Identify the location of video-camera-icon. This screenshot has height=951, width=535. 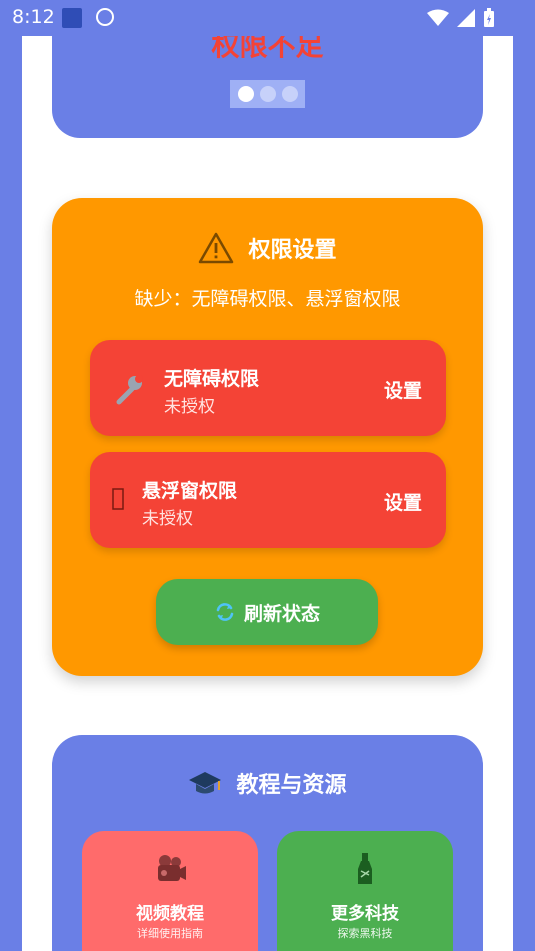
(172, 868).